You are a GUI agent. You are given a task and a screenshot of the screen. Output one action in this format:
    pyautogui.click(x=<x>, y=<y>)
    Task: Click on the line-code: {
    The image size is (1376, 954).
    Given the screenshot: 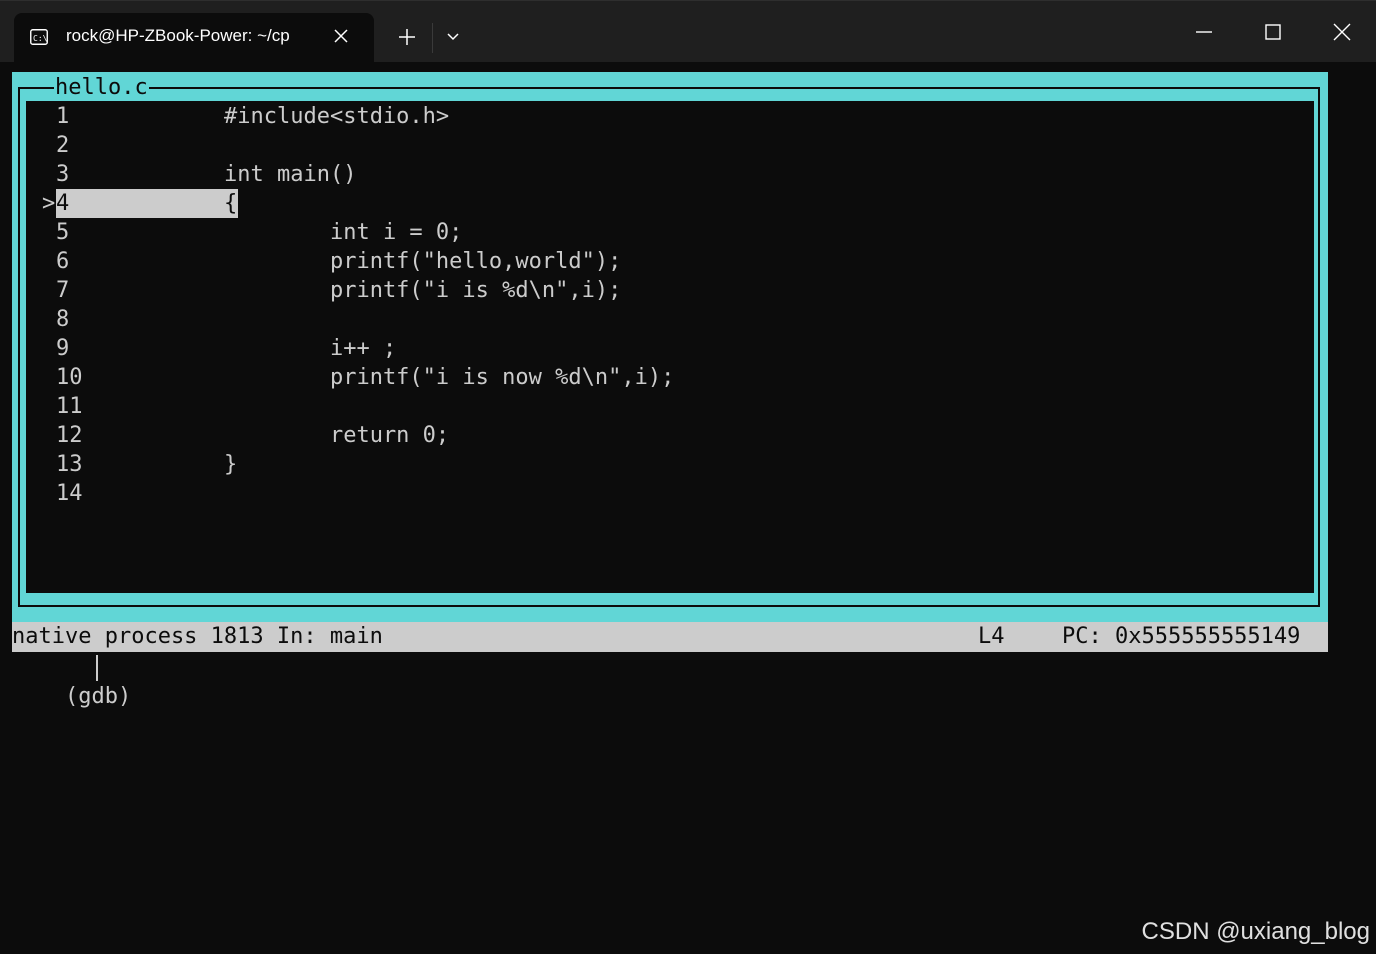 What is the action you would take?
    pyautogui.click(x=231, y=203)
    